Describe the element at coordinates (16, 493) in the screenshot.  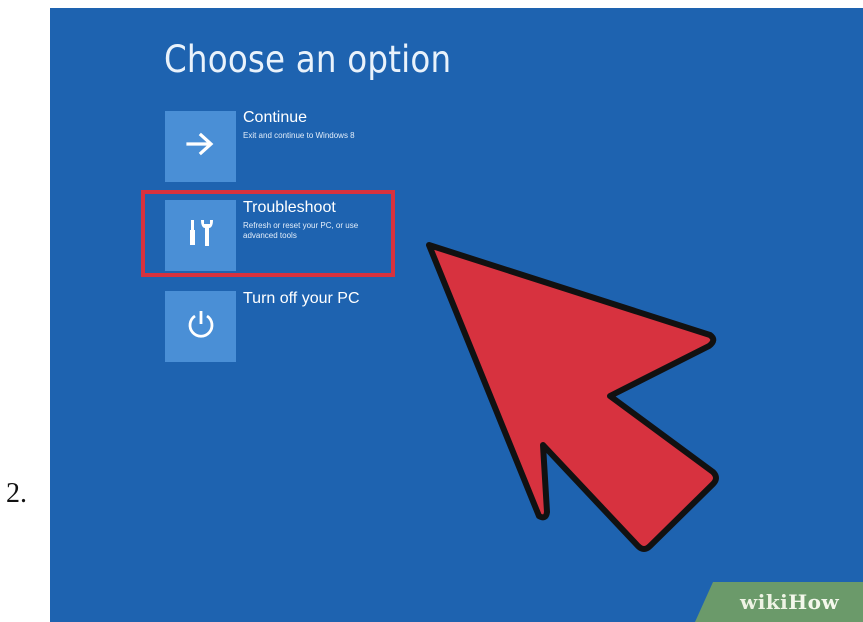
I see `step-number: 2.` at that location.